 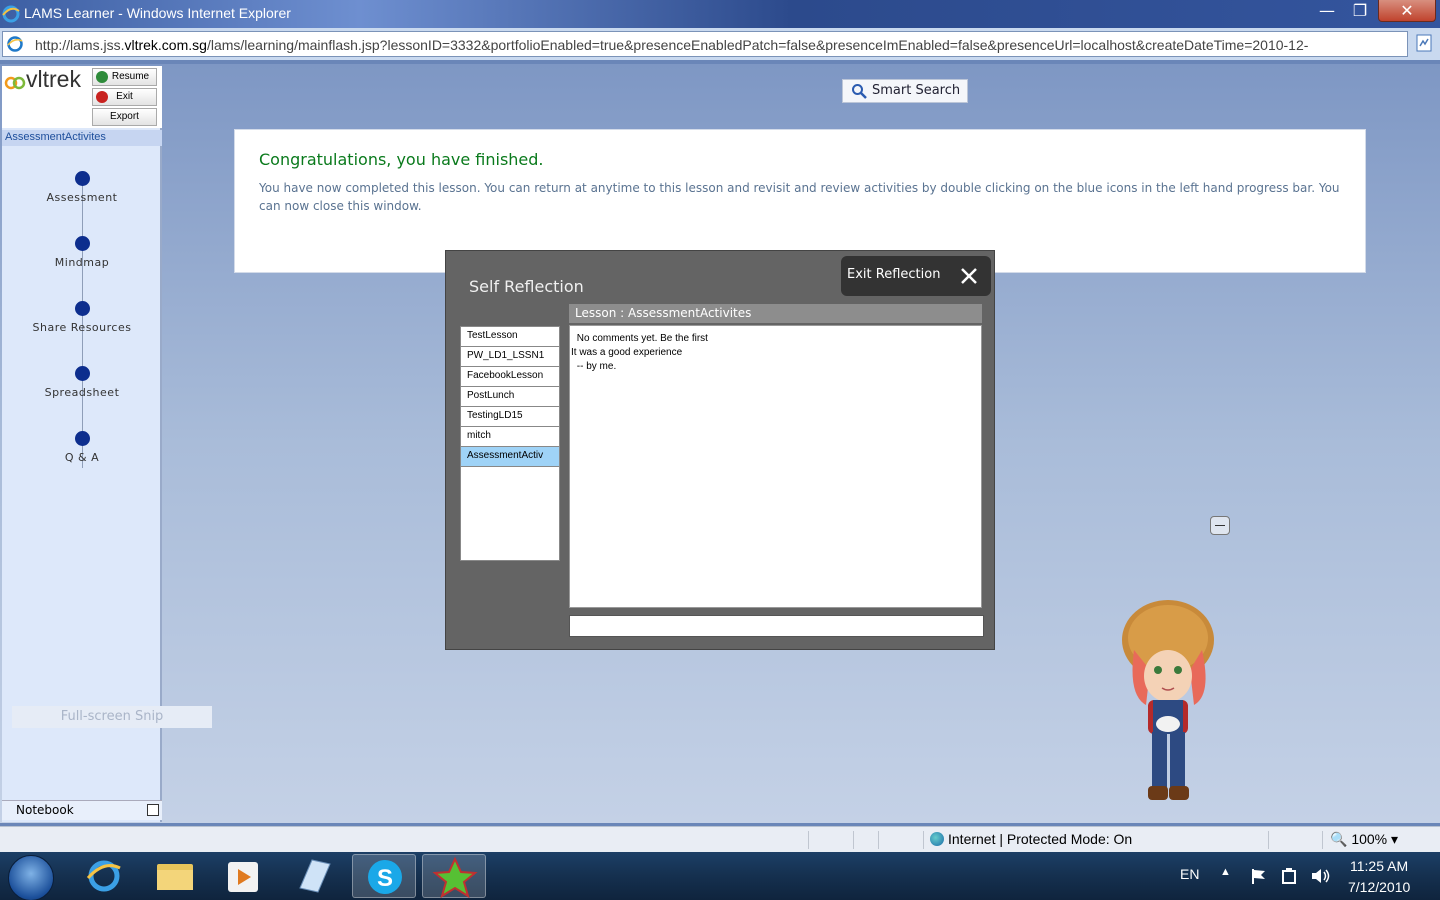 What do you see at coordinates (1259, 876) in the screenshot?
I see `action-center-flag-icon` at bounding box center [1259, 876].